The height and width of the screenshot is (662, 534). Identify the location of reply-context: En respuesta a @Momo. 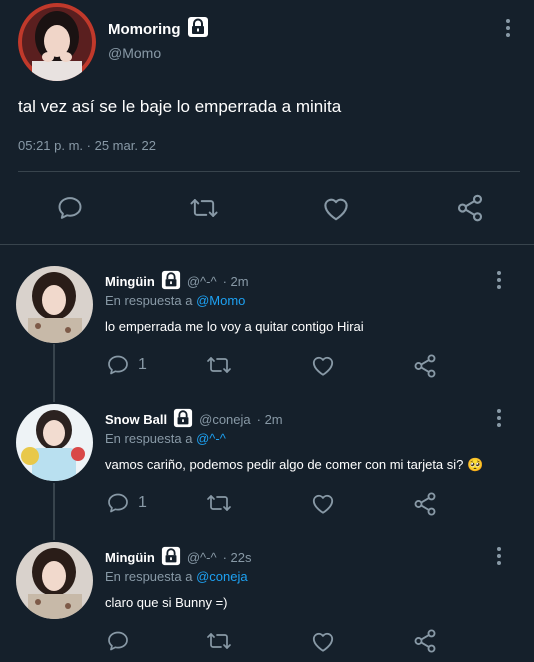
(175, 300).